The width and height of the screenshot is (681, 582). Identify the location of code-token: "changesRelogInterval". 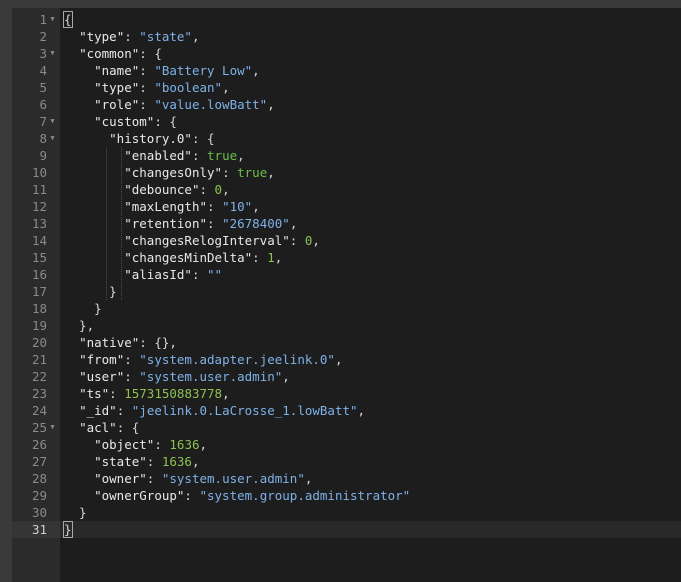
(207, 240).